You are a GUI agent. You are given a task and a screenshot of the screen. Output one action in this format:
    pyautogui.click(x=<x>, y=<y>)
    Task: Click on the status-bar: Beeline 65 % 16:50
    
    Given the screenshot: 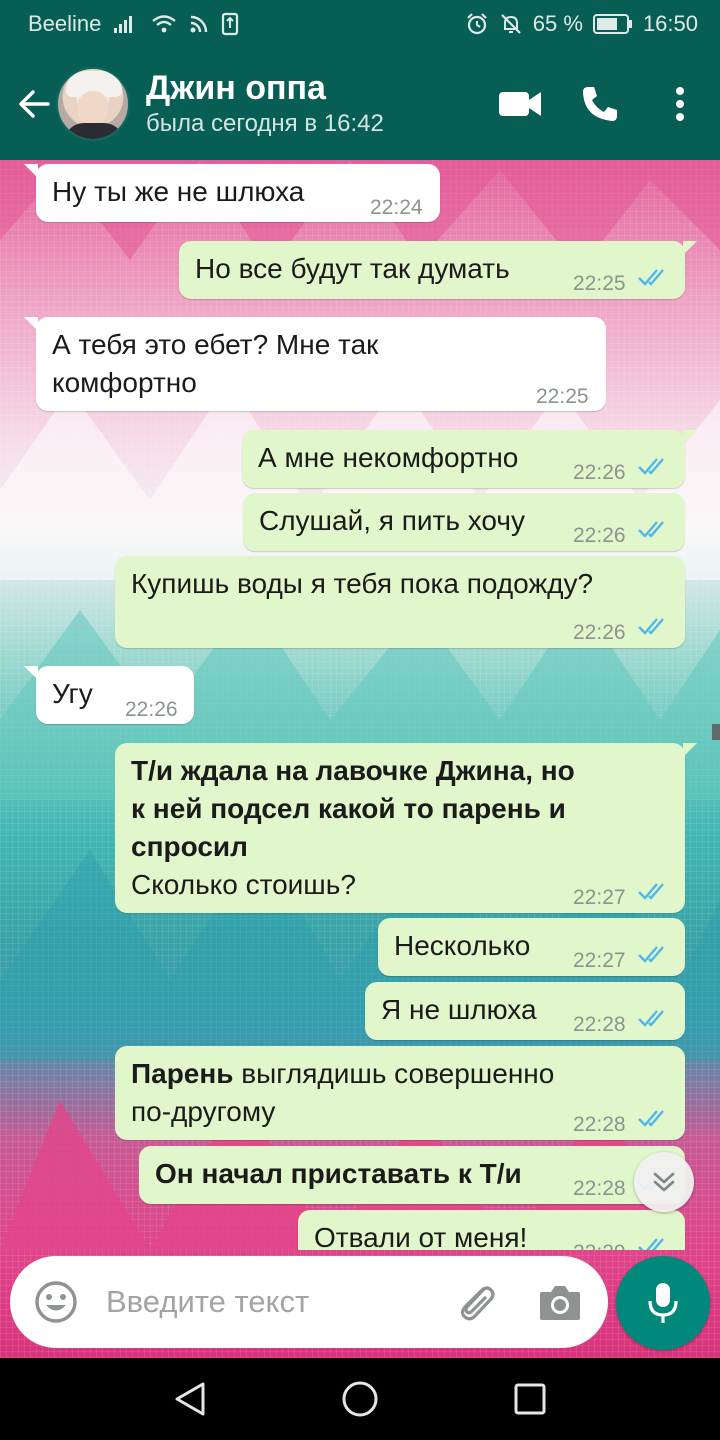 What is the action you would take?
    pyautogui.click(x=360, y=24)
    